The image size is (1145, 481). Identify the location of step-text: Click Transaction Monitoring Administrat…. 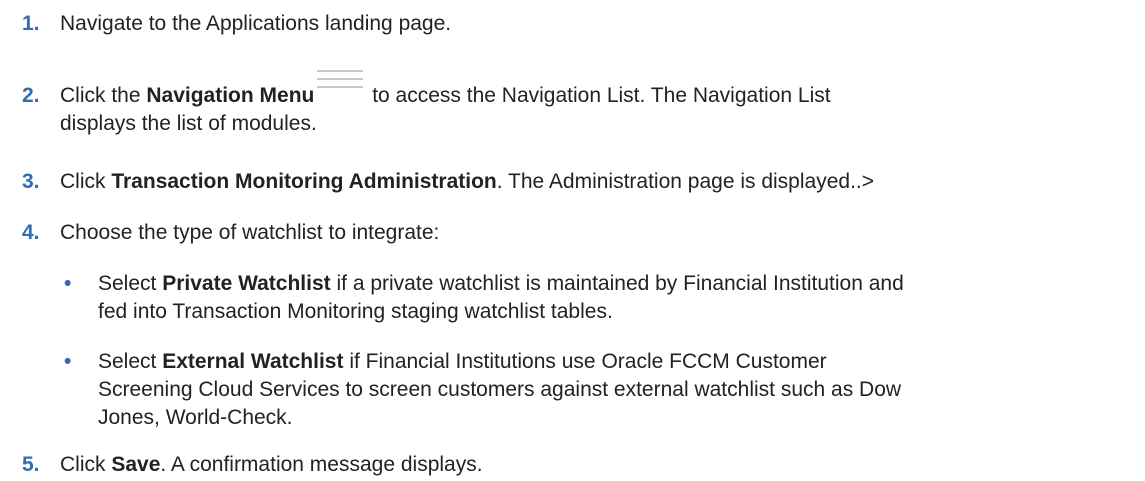
(592, 182).